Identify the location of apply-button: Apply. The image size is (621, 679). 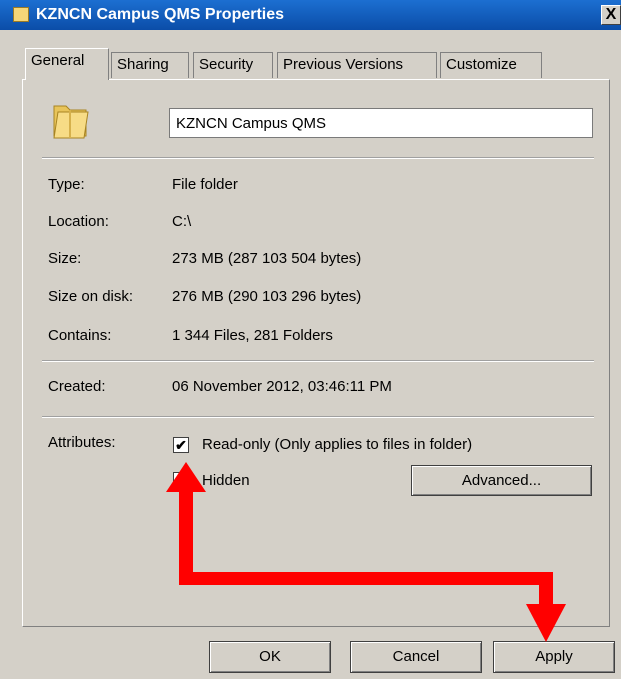
(554, 657).